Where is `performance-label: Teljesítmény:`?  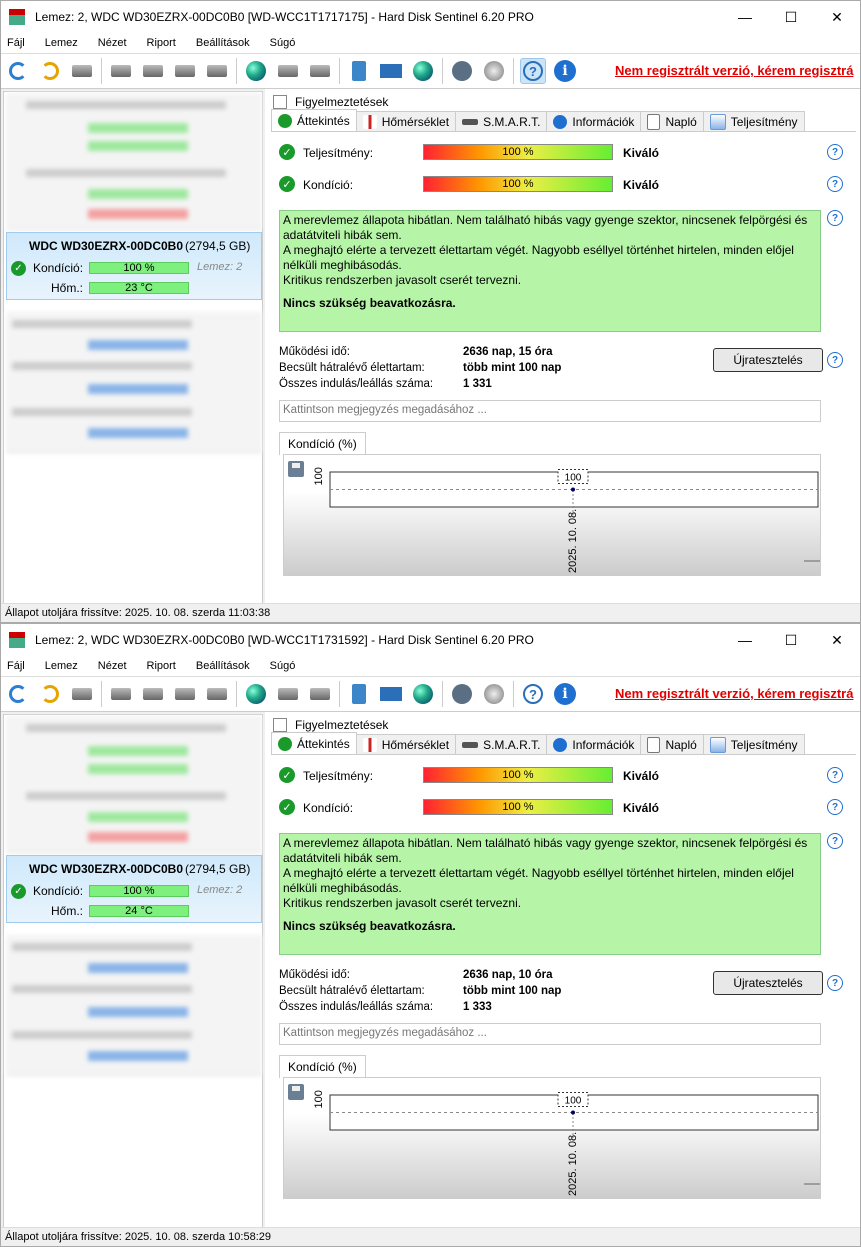 performance-label: Teljesítmény: is located at coordinates (338, 776).